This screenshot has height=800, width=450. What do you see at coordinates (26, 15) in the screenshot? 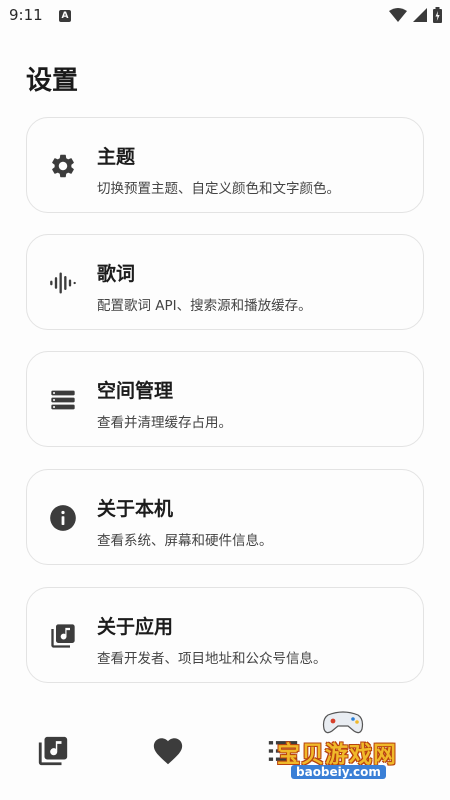
I see `status-time: 9:11` at bounding box center [26, 15].